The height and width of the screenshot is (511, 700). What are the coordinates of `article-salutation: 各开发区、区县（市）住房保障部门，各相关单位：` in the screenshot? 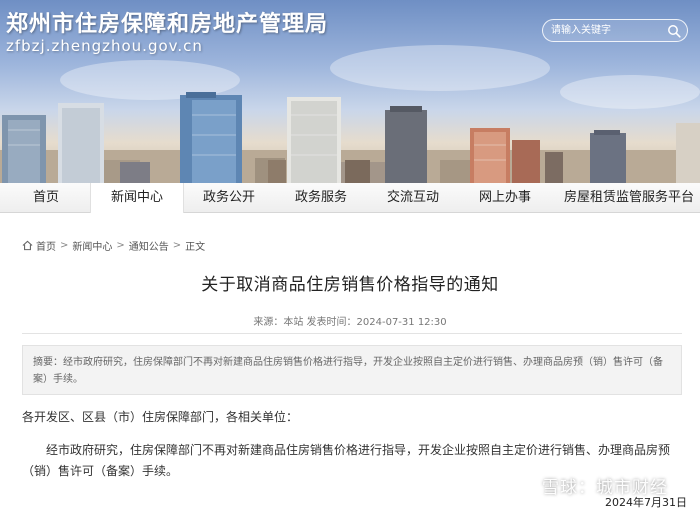 It's located at (160, 417).